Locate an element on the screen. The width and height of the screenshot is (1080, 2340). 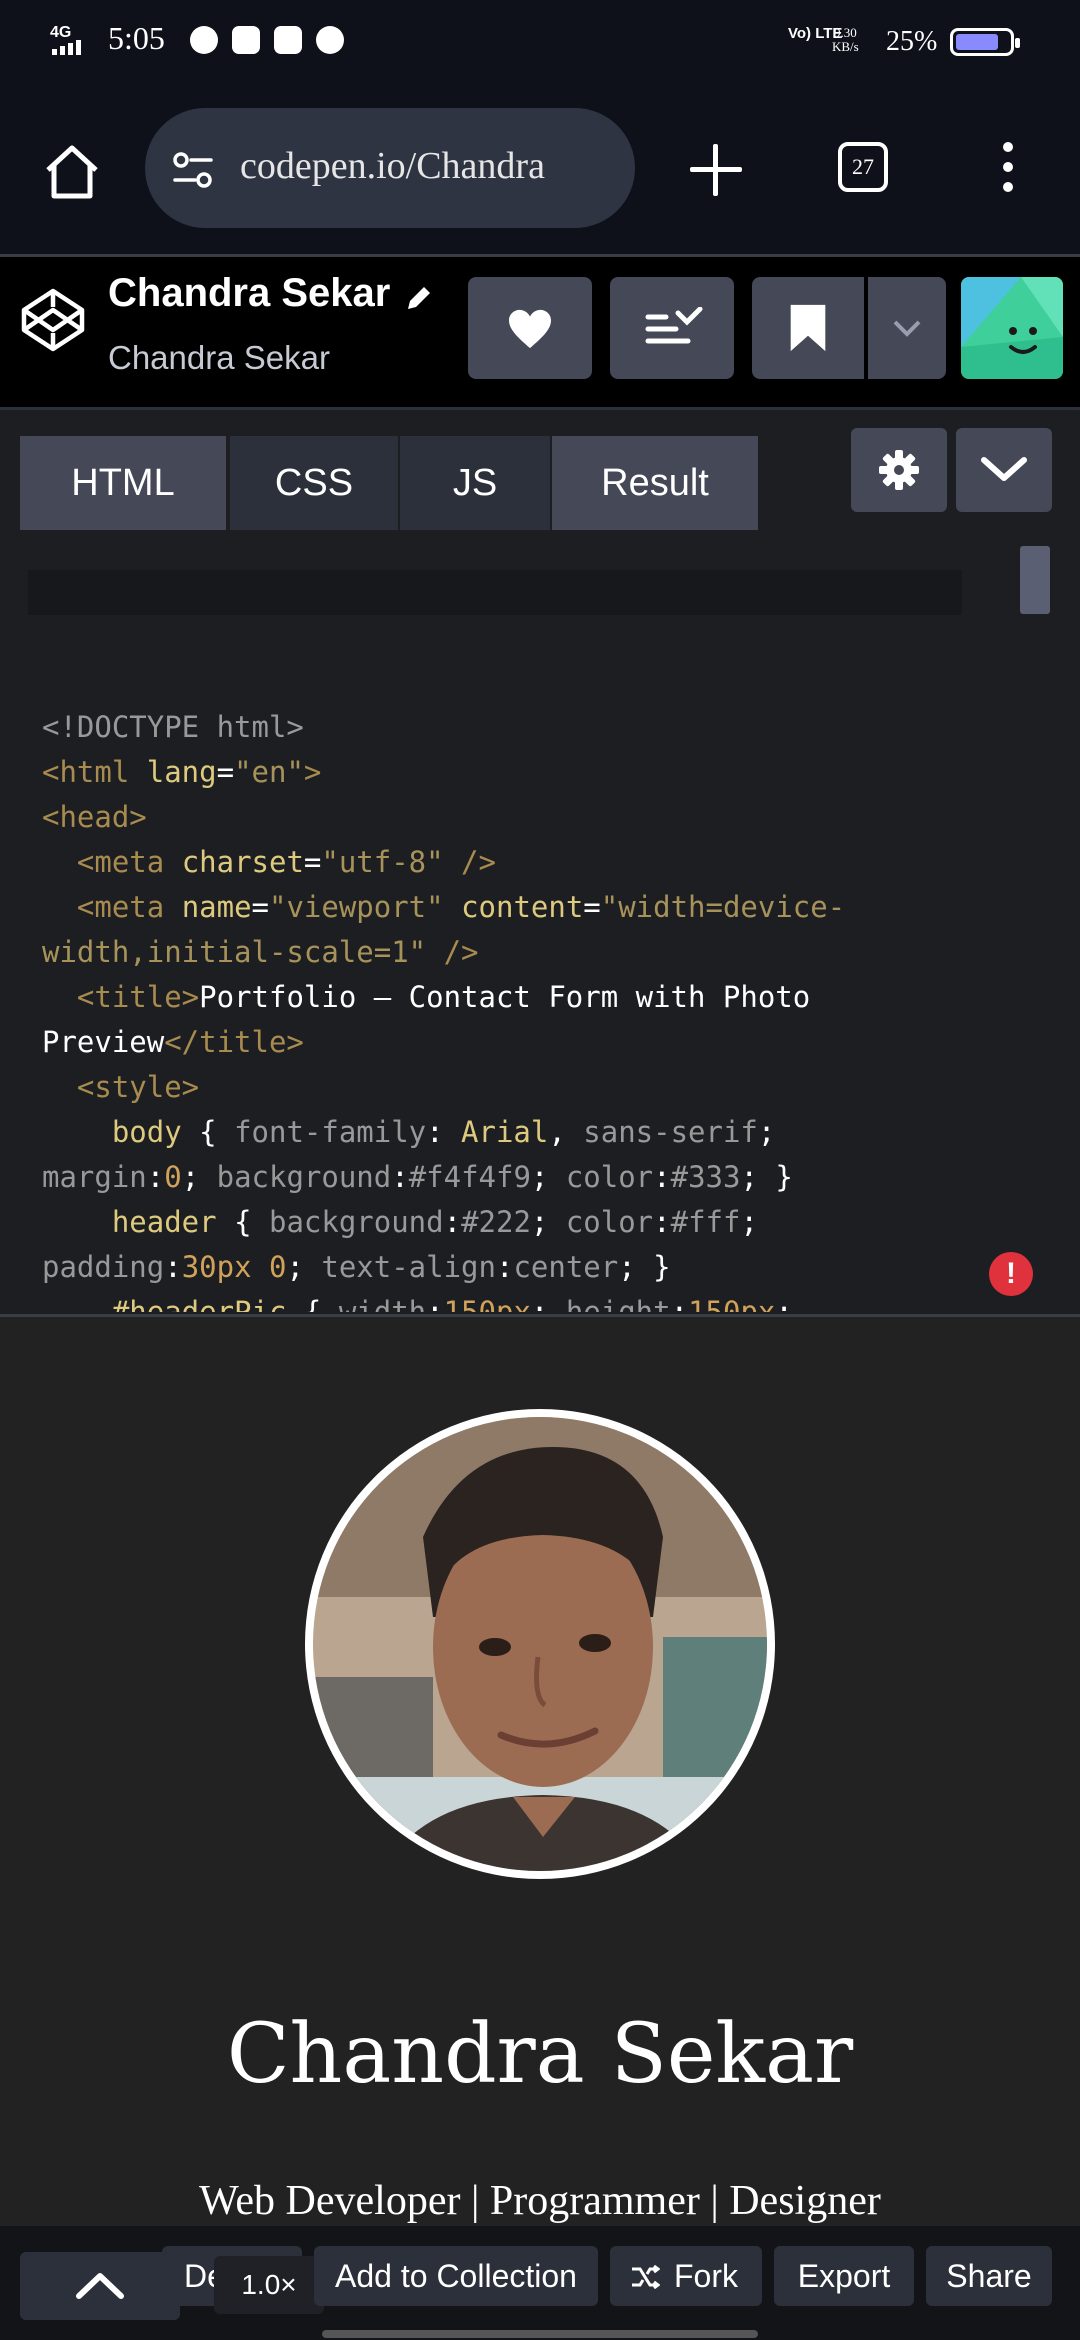
profile-tagline: Web Developer | Programmer | Designer is located at coordinates (540, 2201).